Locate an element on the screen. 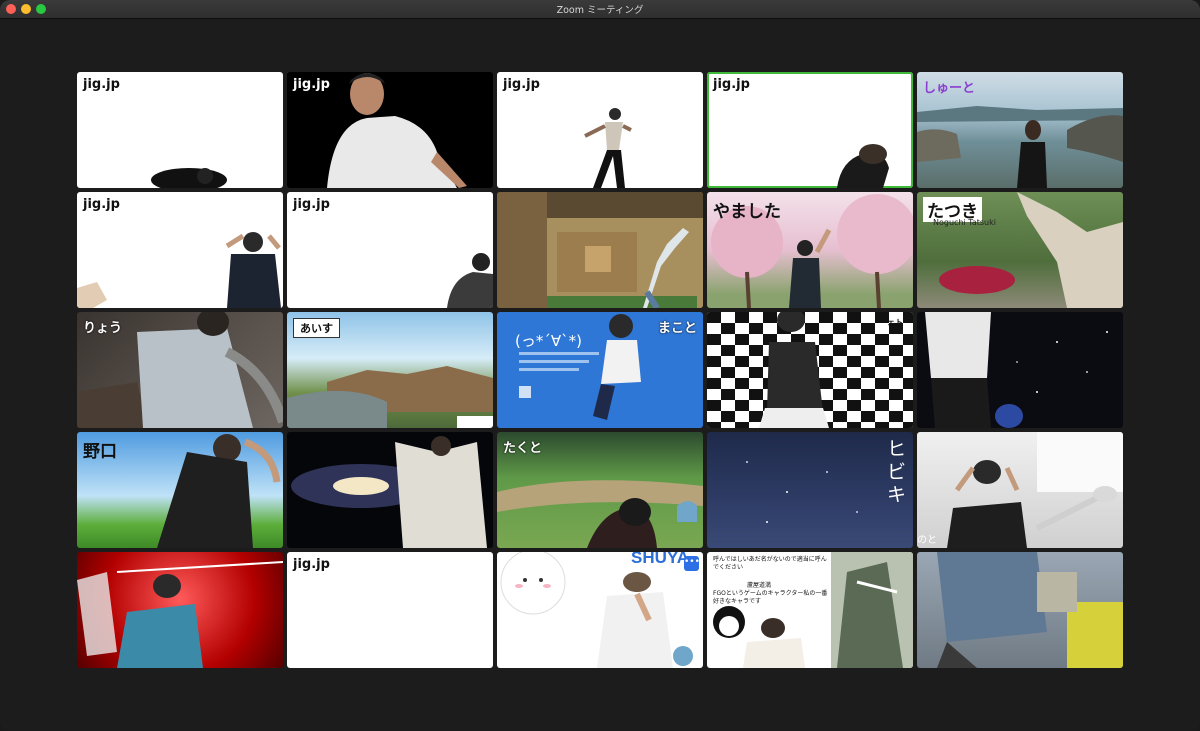 Image resolution: width=1200 pixels, height=731 pixels. participant-tile: 野口 is located at coordinates (180, 490).